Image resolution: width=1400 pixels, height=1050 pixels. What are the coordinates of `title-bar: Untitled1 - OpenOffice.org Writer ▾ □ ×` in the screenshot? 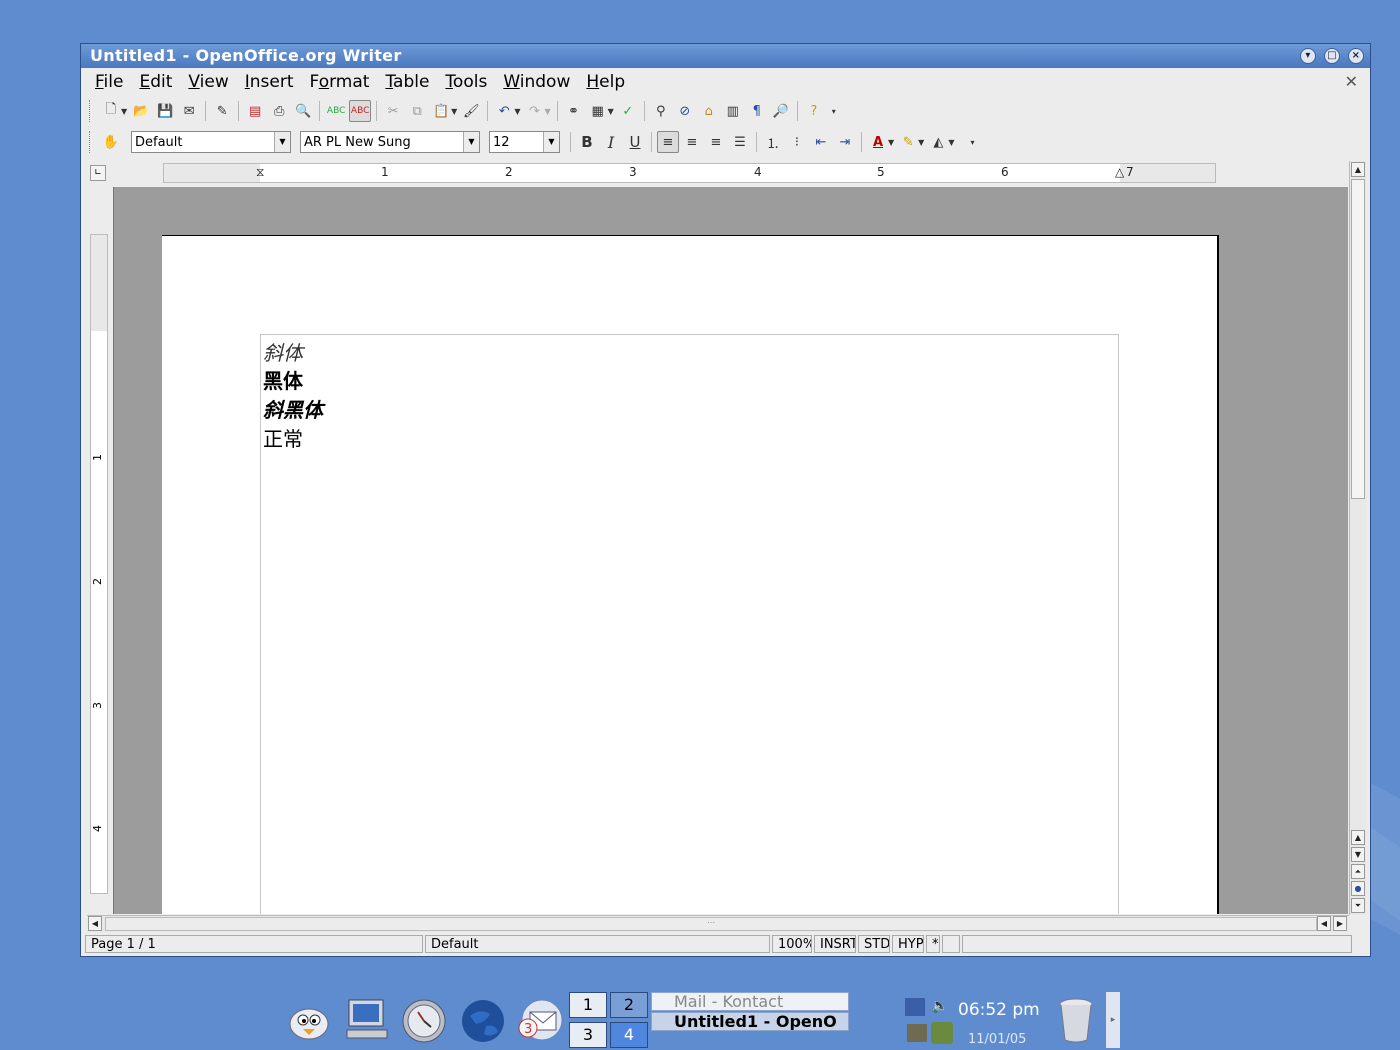 It's located at (725, 56).